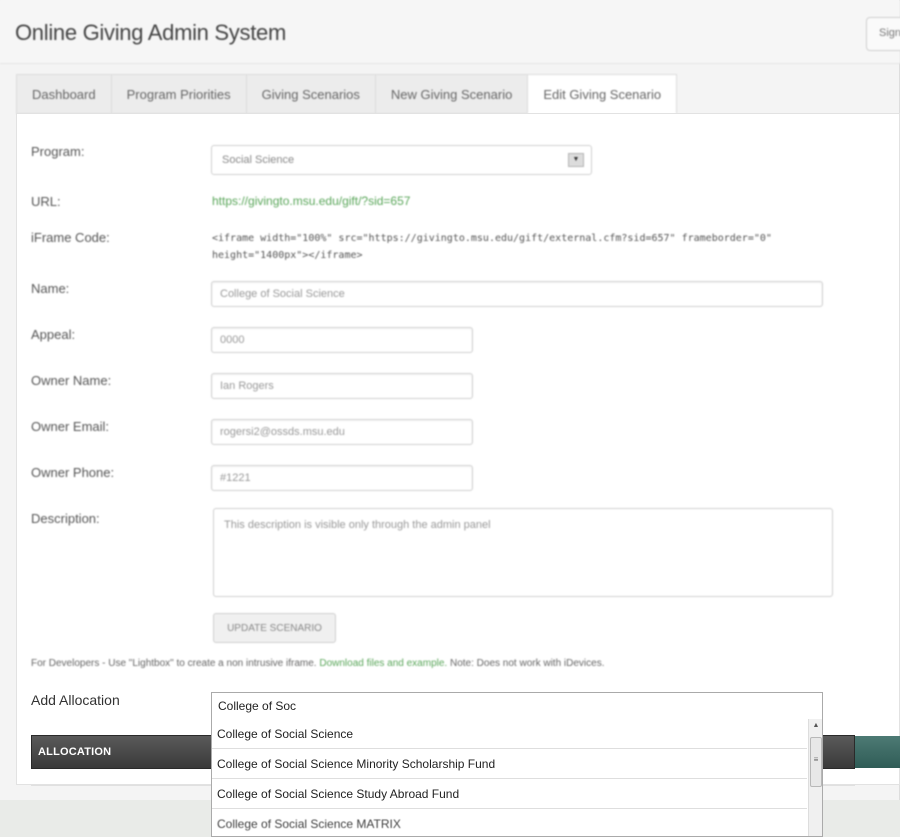  I want to click on tab-program-priorities: Program Priorities, so click(178, 94).